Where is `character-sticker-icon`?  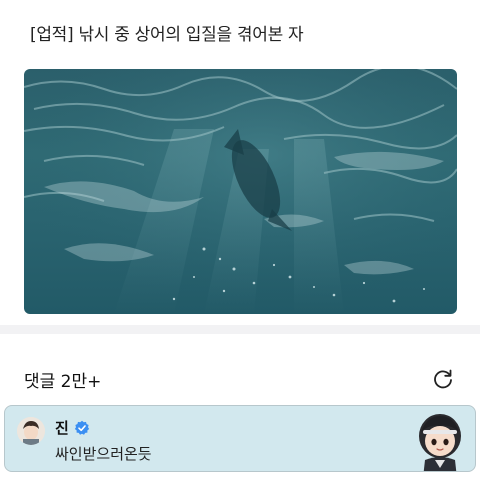
character-sticker-icon is located at coordinates (440, 442).